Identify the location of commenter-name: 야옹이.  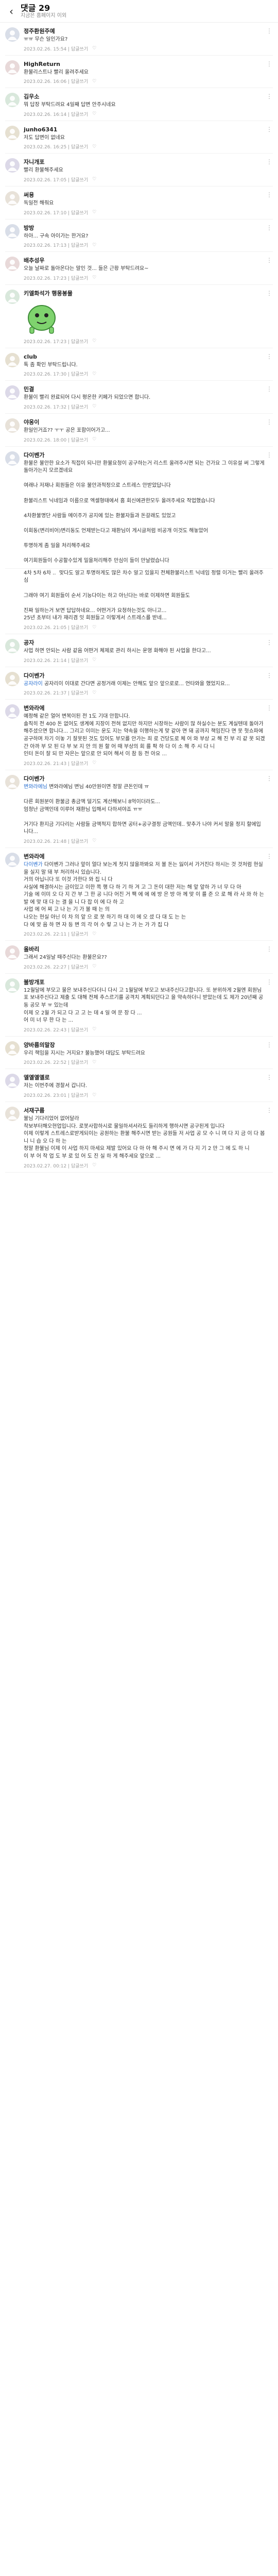
(145, 422).